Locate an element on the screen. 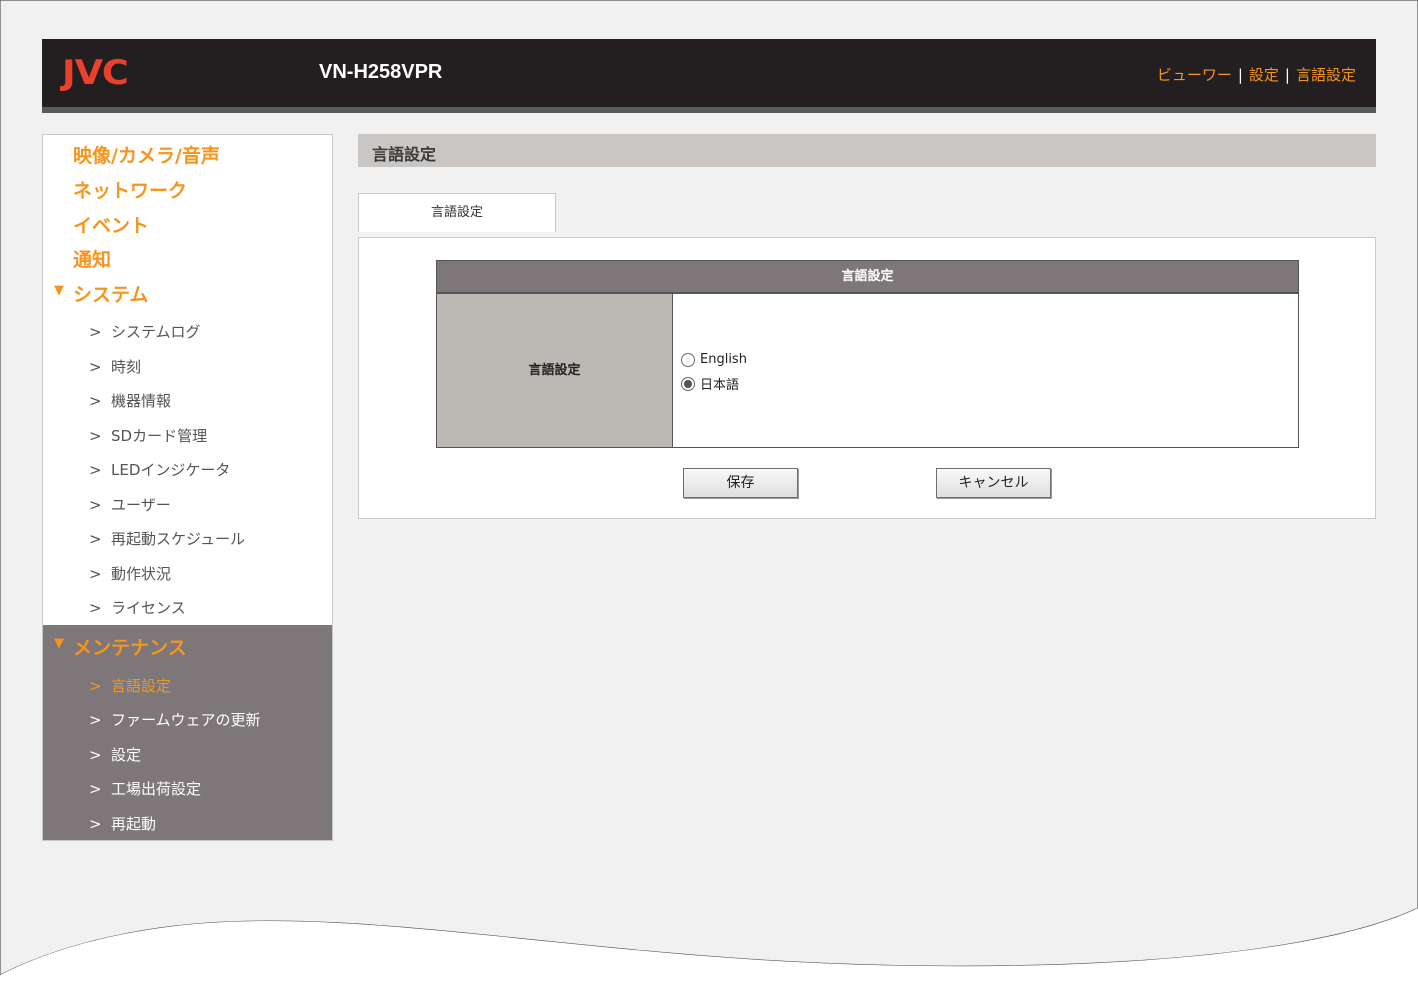 Image resolution: width=1418 pixels, height=982 pixels. sidebar-item-reboot: > 再起動 is located at coordinates (122, 823).